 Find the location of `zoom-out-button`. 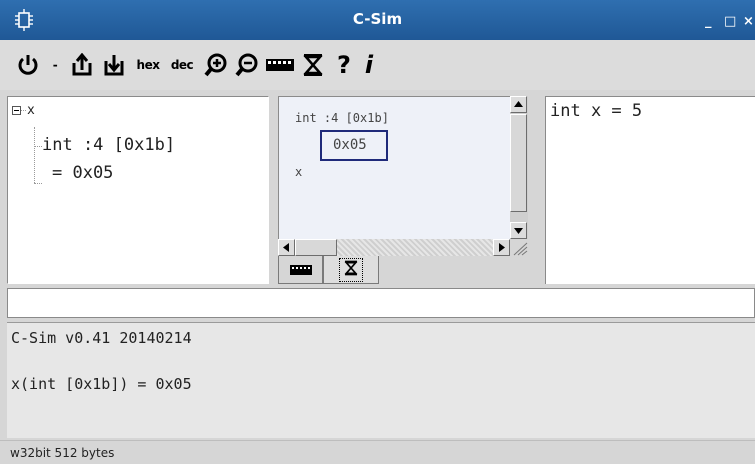

zoom-out-button is located at coordinates (247, 65).